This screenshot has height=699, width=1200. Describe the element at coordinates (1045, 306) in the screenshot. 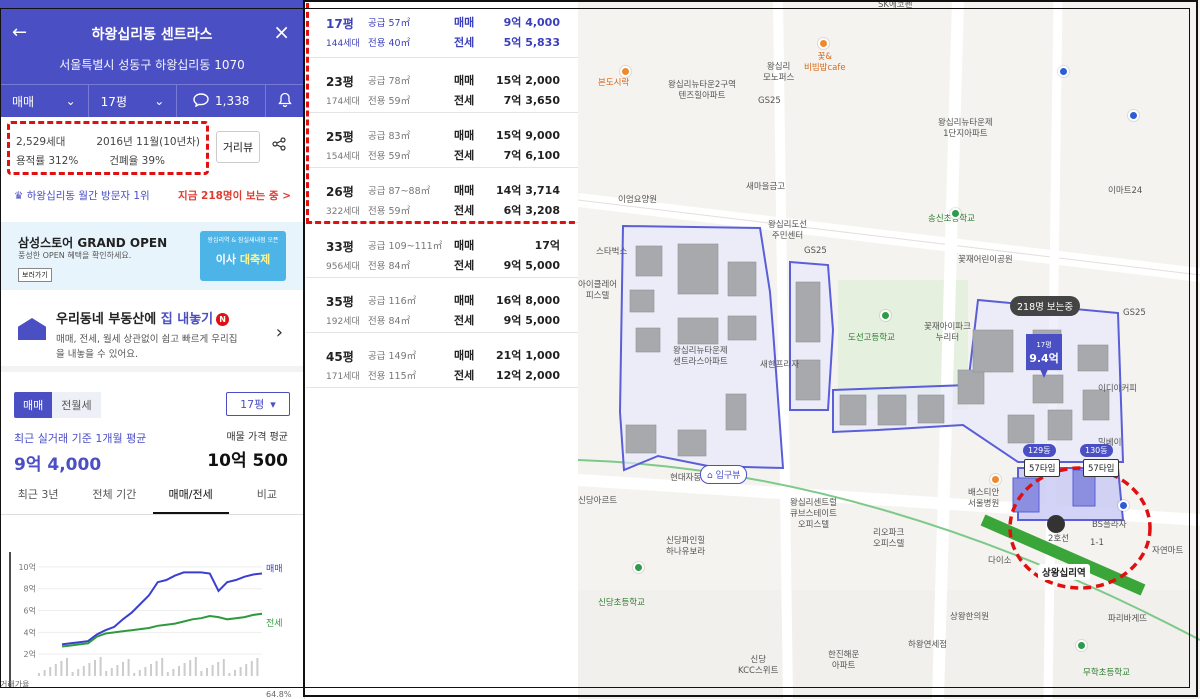

I see `viewers-bubble: 218명 보는중` at that location.